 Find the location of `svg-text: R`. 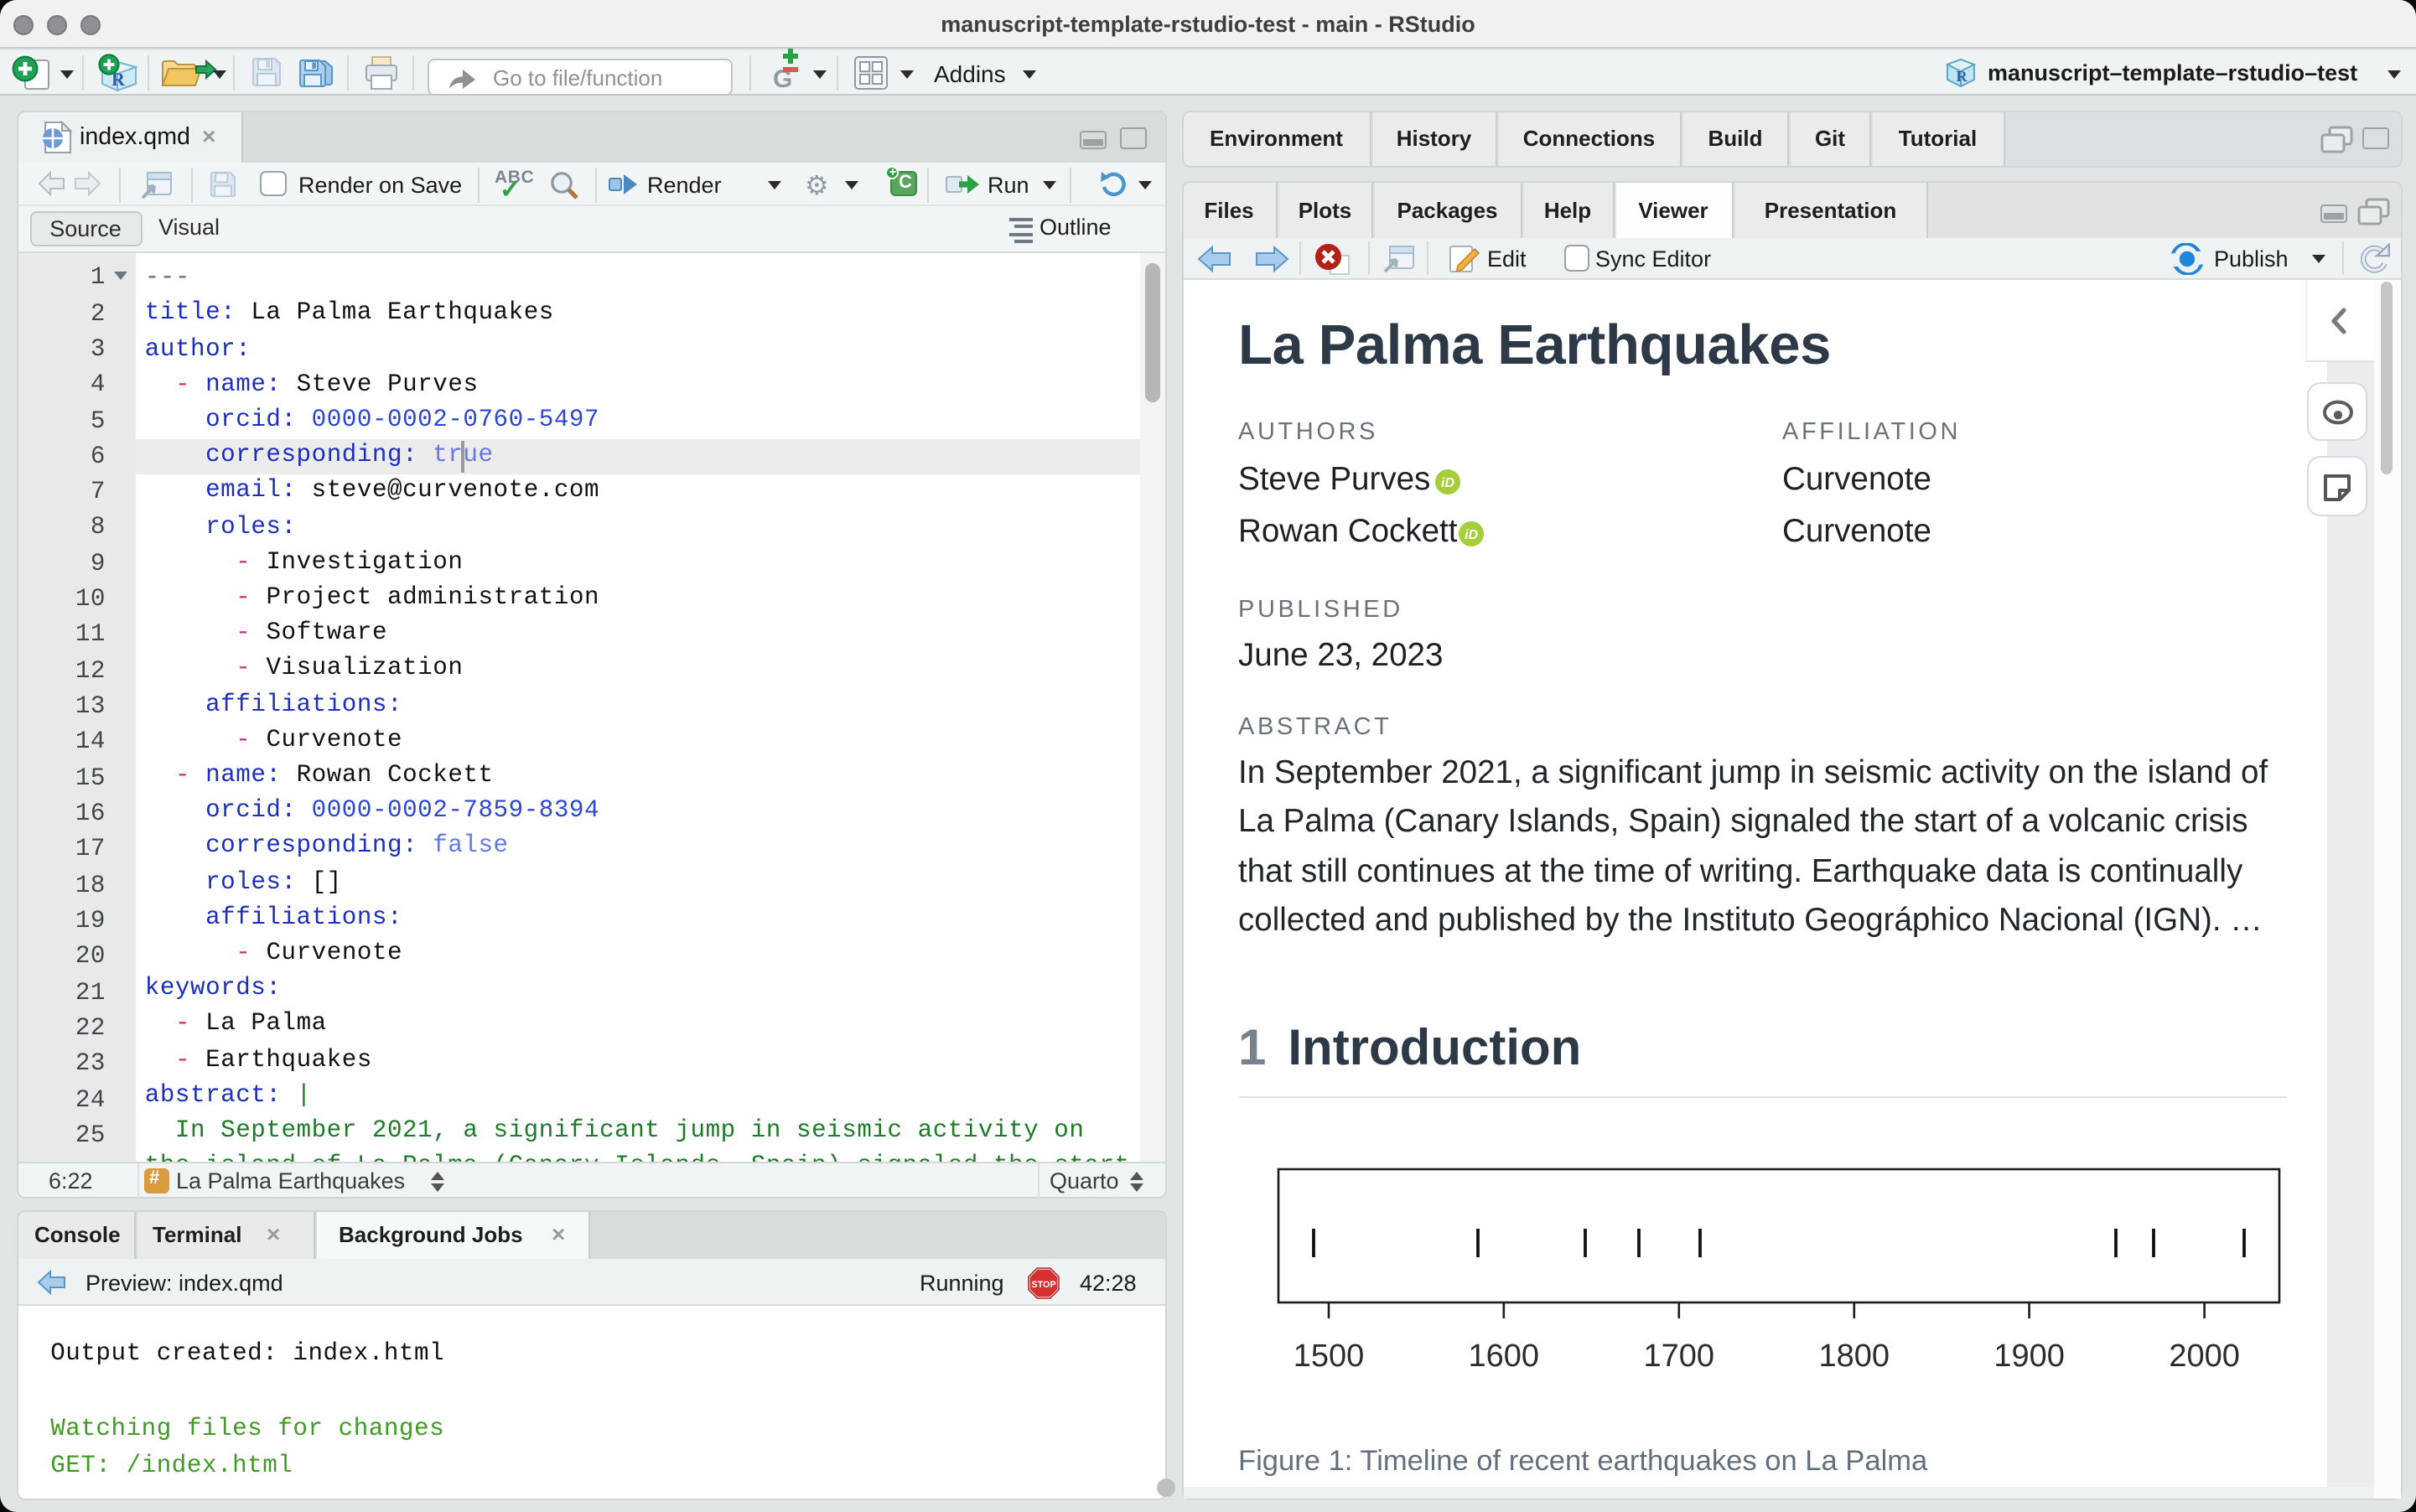

svg-text: R is located at coordinates (1963, 75).